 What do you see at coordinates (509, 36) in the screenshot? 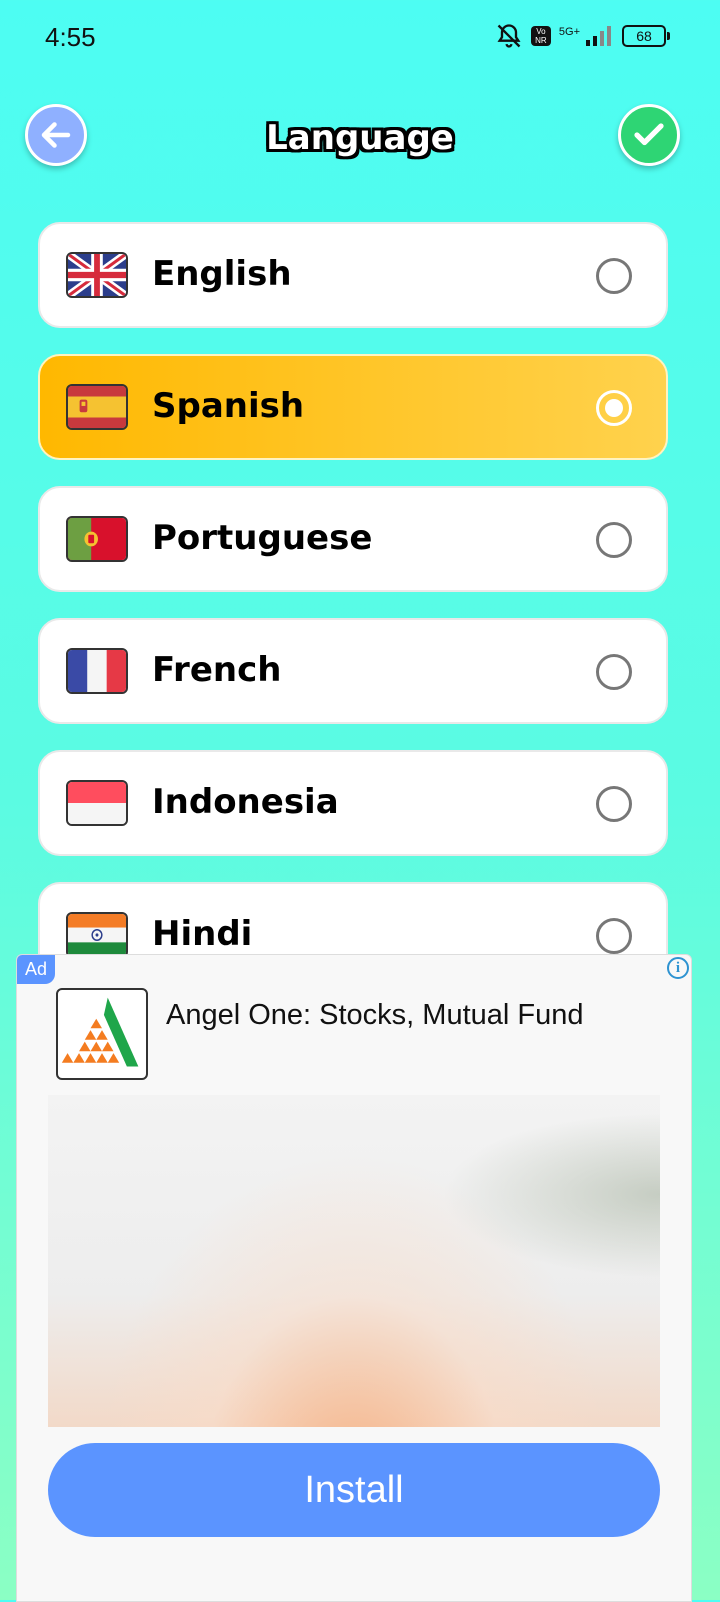
I see `bell-muted-icon` at bounding box center [509, 36].